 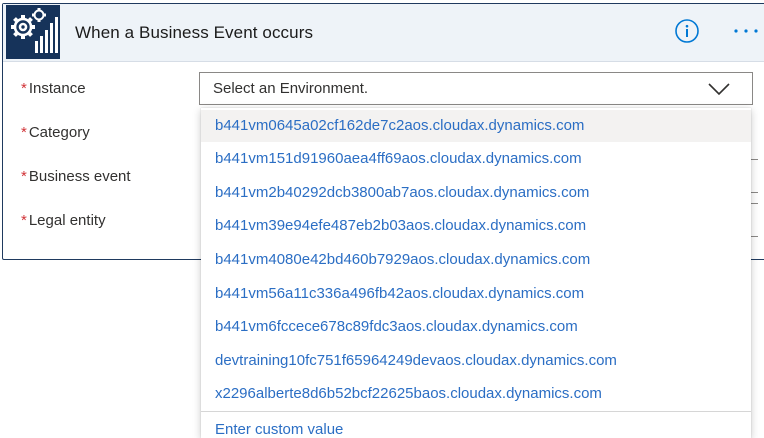 I want to click on instance-select-placeholder: Select an Environment., so click(x=291, y=88).